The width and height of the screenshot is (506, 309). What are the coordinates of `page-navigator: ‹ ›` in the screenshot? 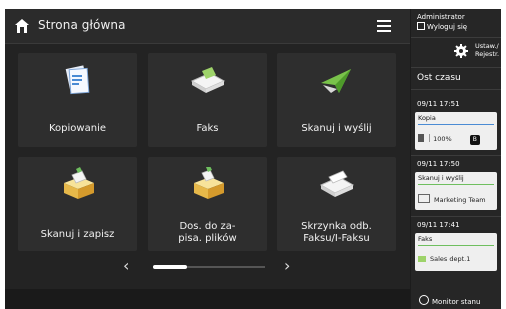 It's located at (207, 267).